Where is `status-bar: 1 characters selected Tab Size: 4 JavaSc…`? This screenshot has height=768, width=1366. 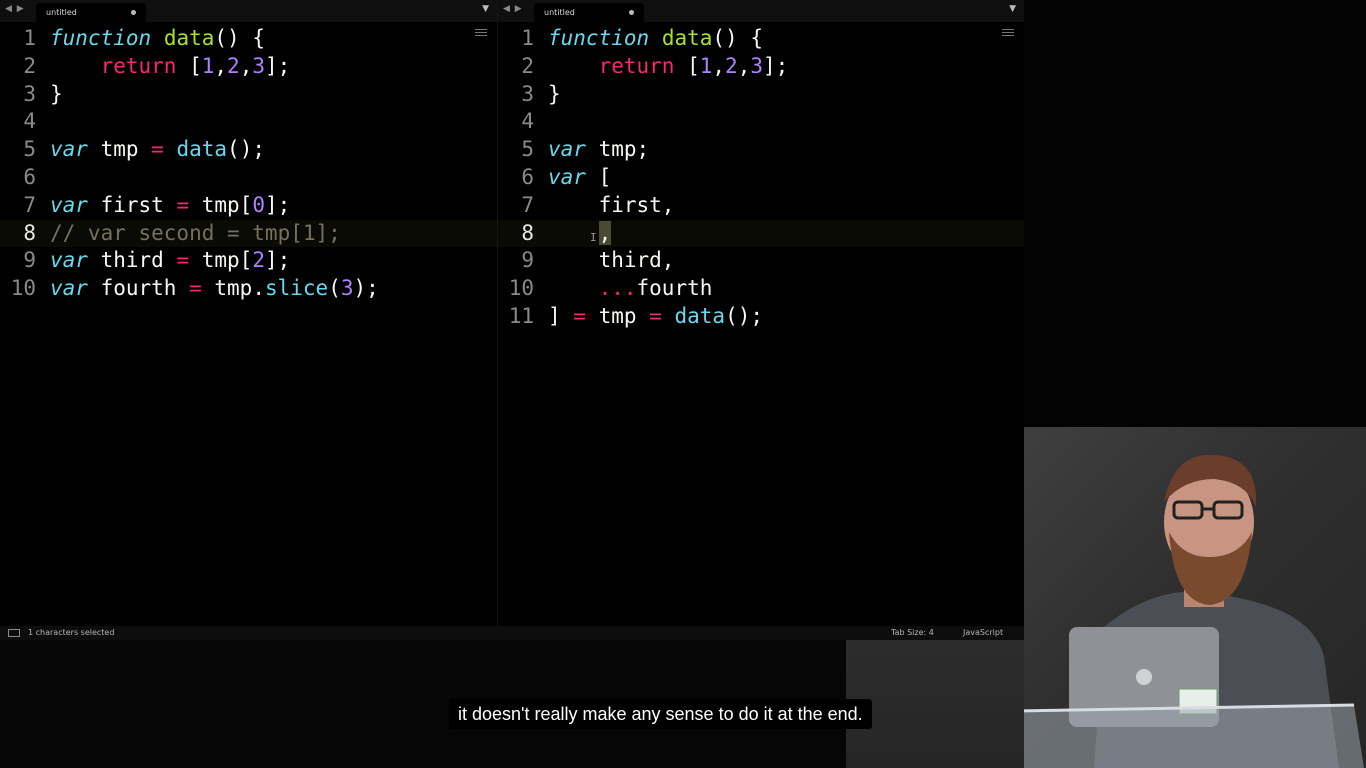
status-bar: 1 characters selected Tab Size: 4 JavaSc… is located at coordinates (512, 633).